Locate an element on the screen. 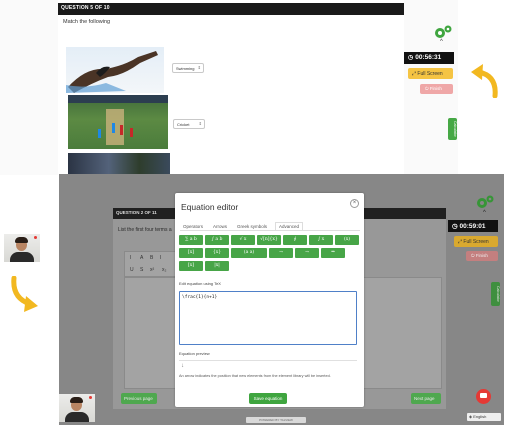  nth-root-button: √[n]{x} is located at coordinates (269, 240).